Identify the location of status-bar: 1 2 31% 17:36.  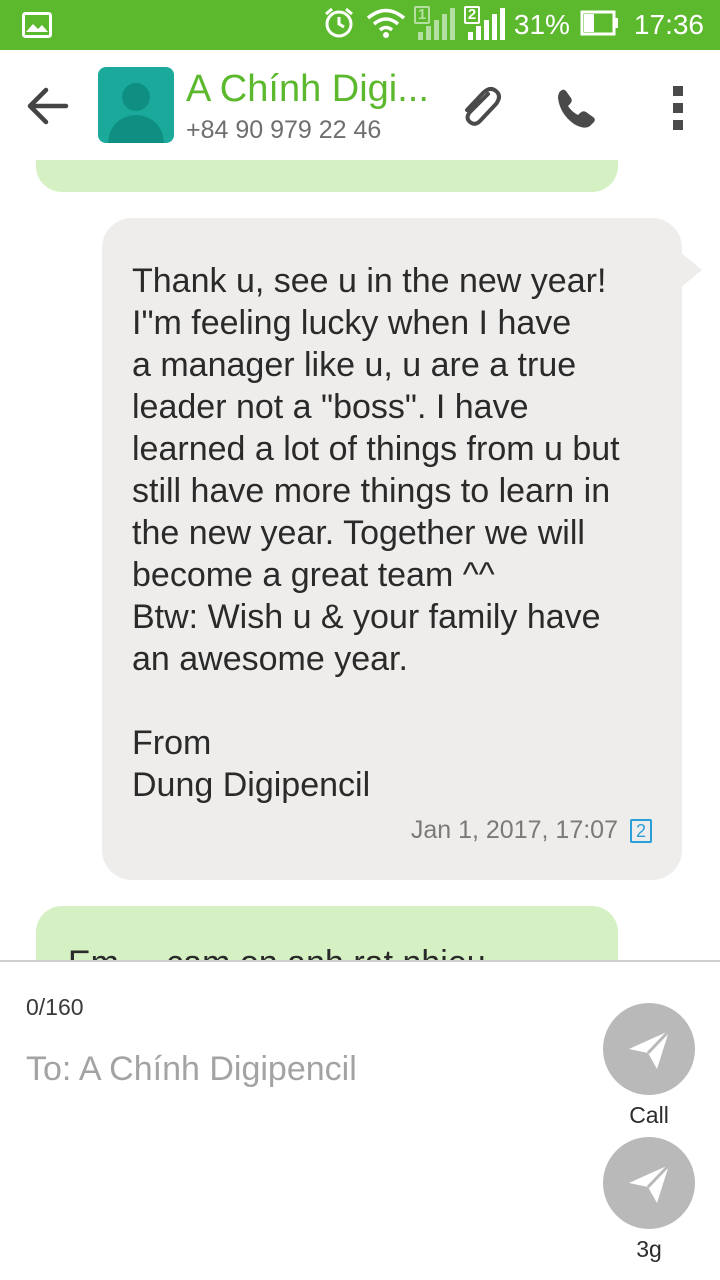
(360, 25).